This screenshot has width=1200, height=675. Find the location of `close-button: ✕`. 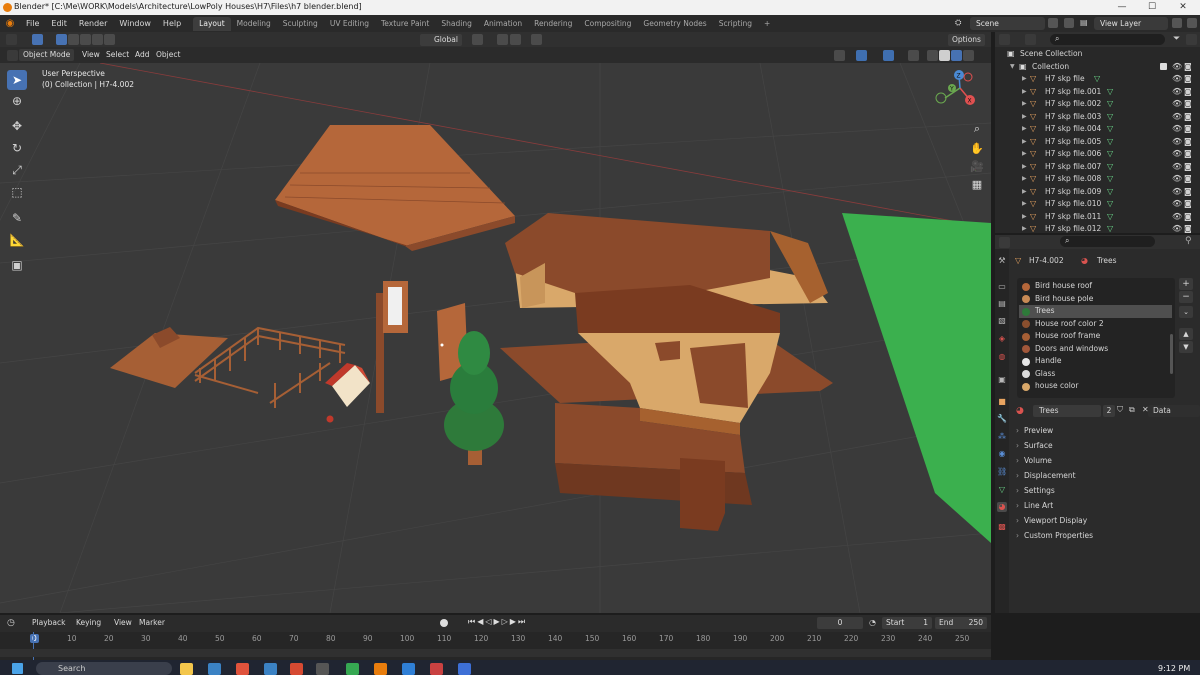

close-button: ✕ is located at coordinates (1183, 7).